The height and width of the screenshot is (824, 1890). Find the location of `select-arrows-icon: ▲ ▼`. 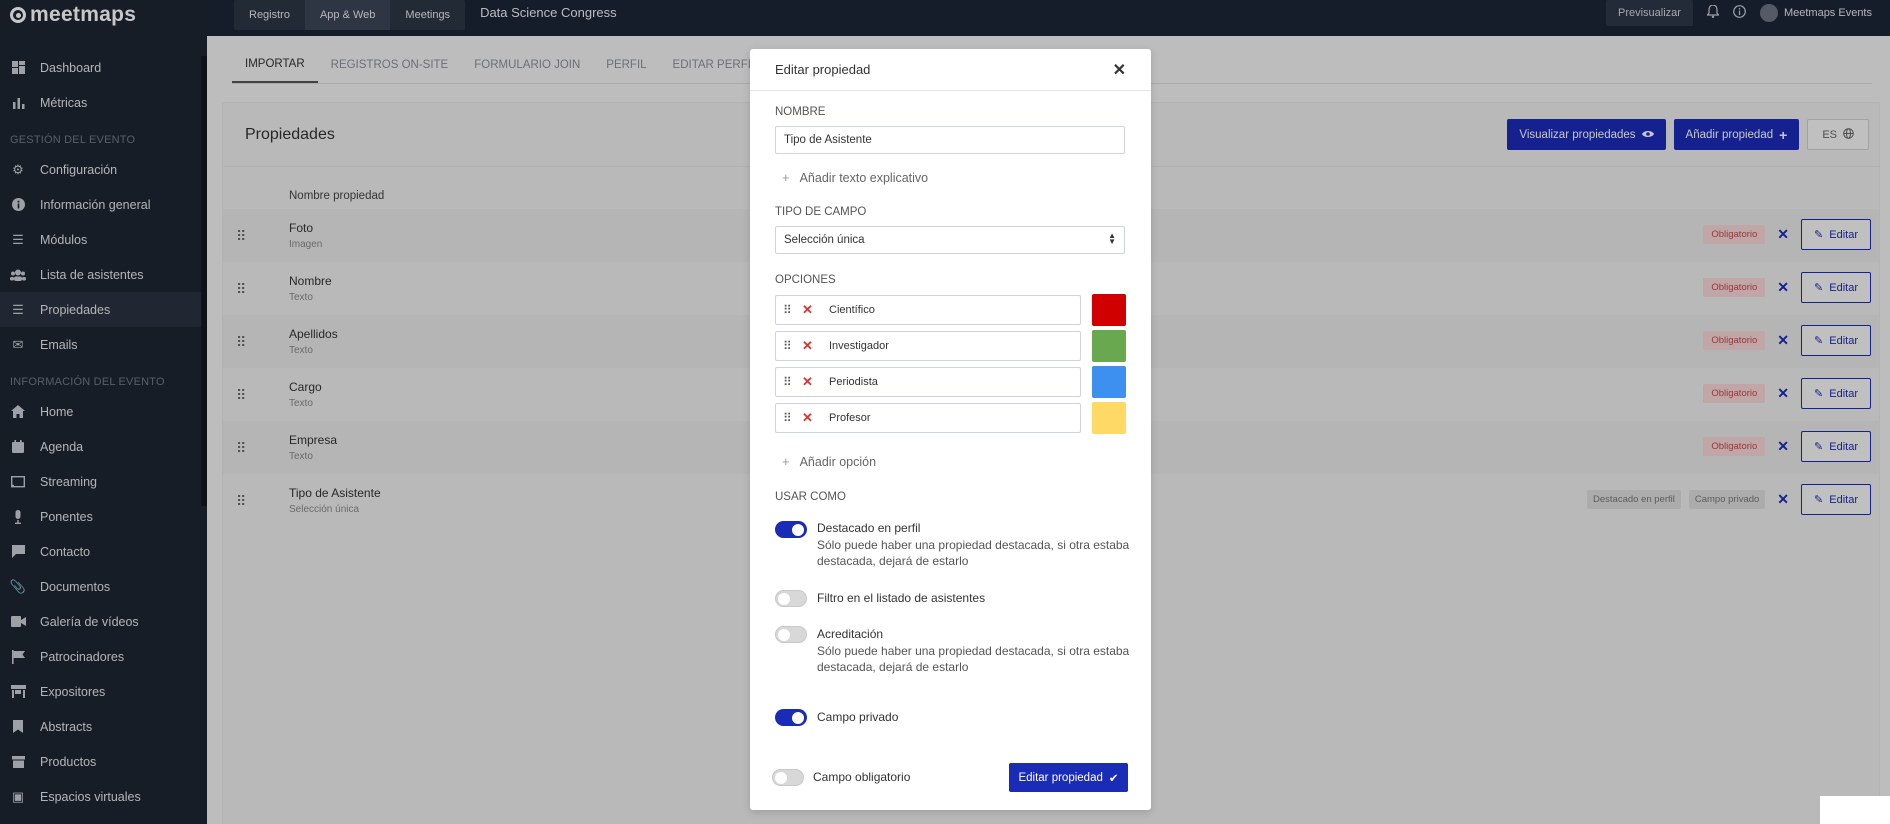

select-arrows-icon: ▲ ▼ is located at coordinates (1112, 238).